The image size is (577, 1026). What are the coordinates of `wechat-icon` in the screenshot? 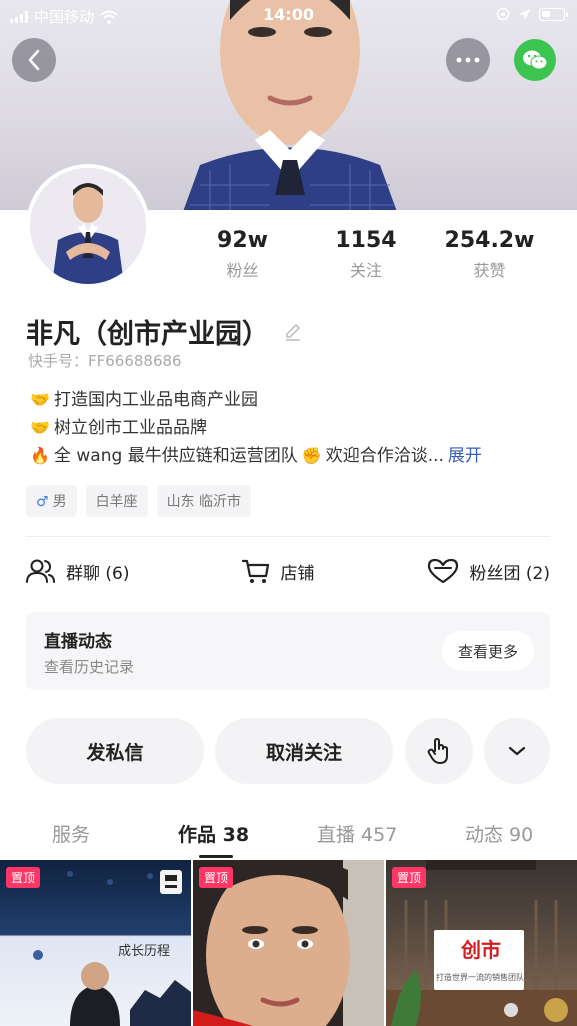 It's located at (535, 60).